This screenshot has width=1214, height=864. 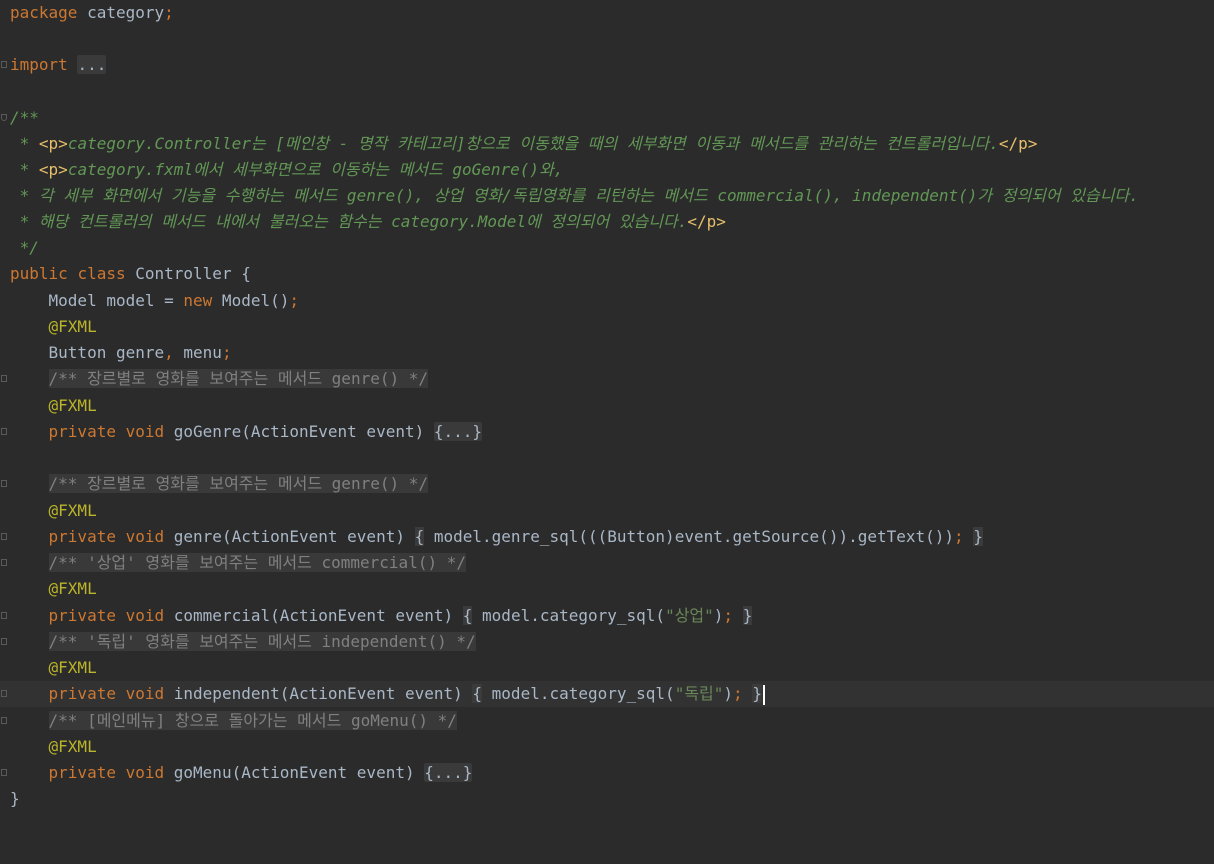 I want to click on open-brace: {, so click(x=477, y=693).